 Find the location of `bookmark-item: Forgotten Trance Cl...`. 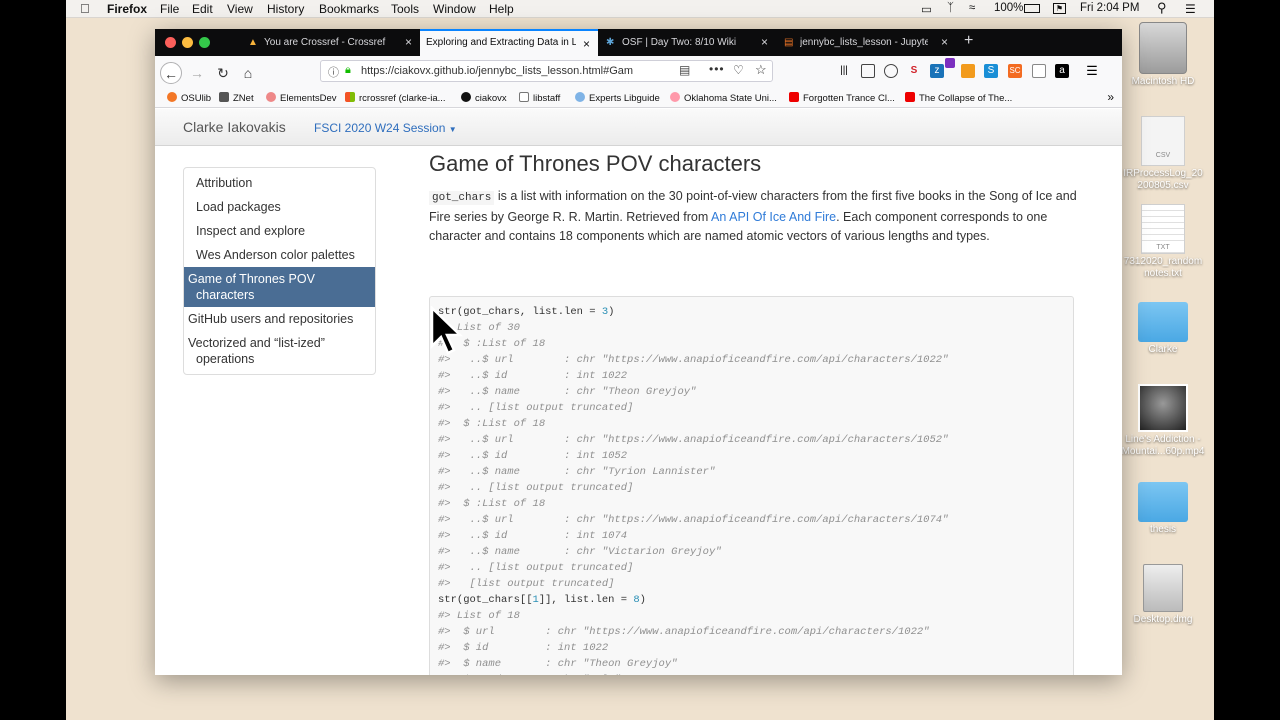

bookmark-item: Forgotten Trance Cl... is located at coordinates (842, 98).